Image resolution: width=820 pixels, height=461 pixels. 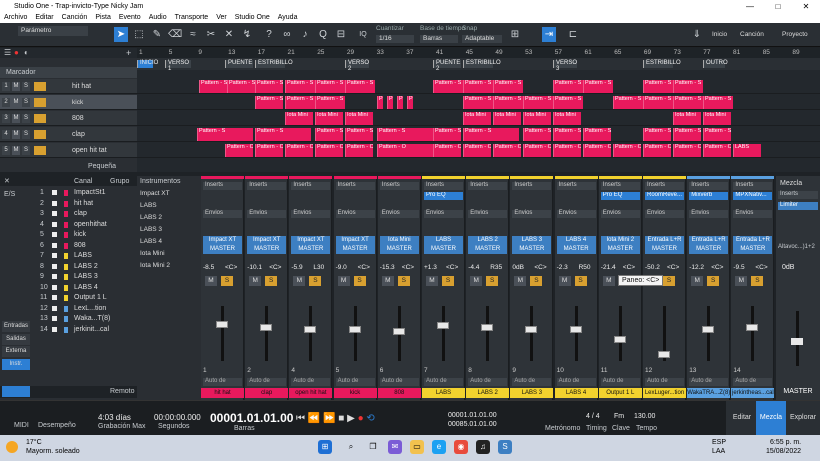 What do you see at coordinates (211, 34) in the screenshot?
I see `split-tool-icon: ✂` at bounding box center [211, 34].